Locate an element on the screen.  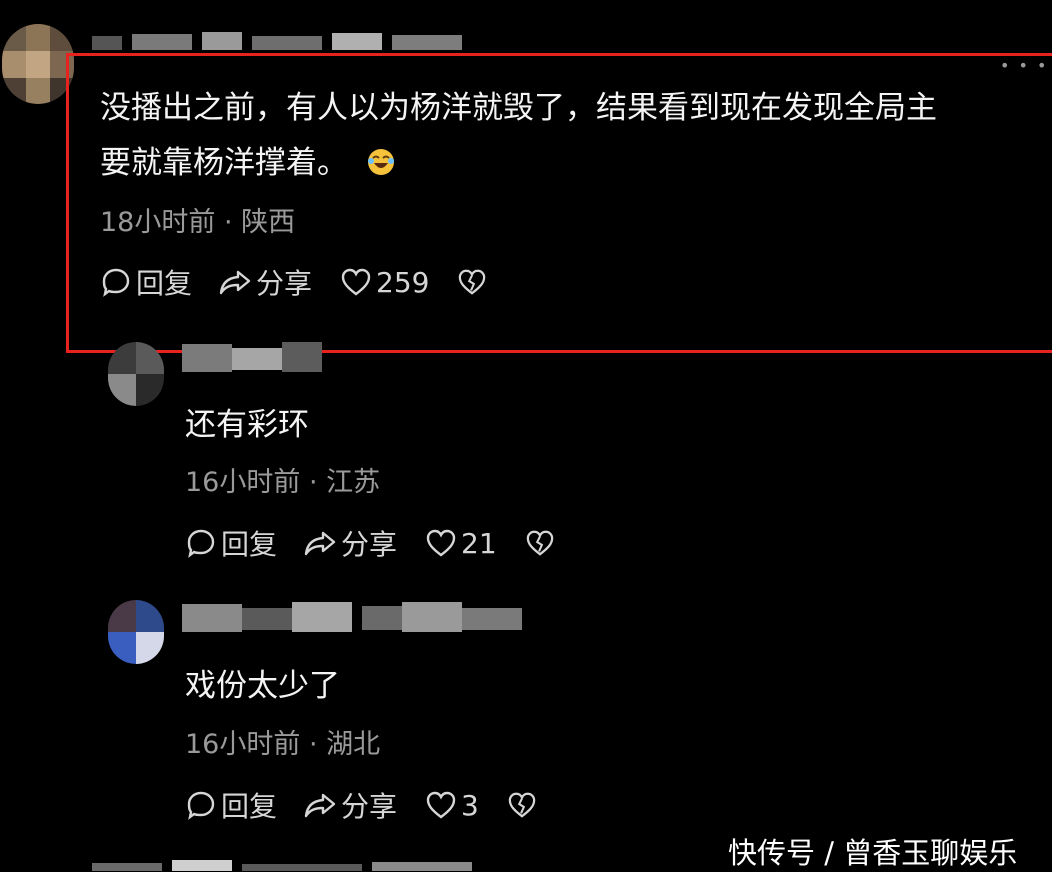
like-count: 21 is located at coordinates (479, 543).